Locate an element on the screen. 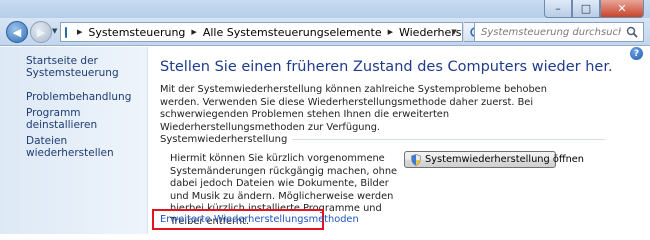  divider is located at coordinates (448, 139).